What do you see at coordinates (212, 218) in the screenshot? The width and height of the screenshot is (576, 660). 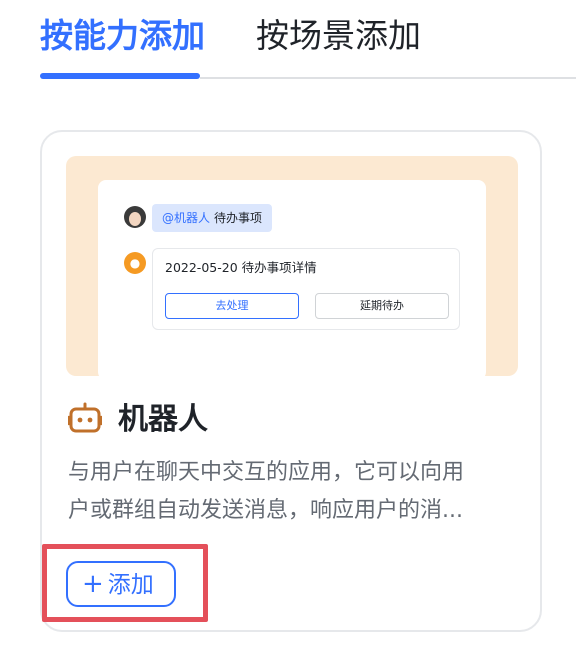 I see `preview-message-bubble: @机器人 待办事项` at bounding box center [212, 218].